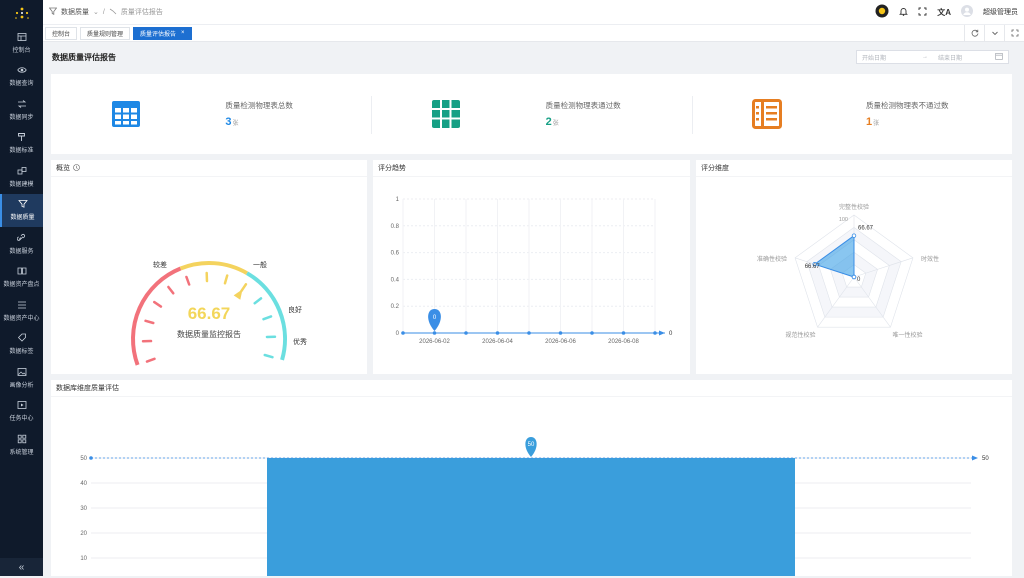 The width and height of the screenshot is (1024, 578). What do you see at coordinates (83, 459) in the screenshot?
I see `y-tick-label: 50` at bounding box center [83, 459].